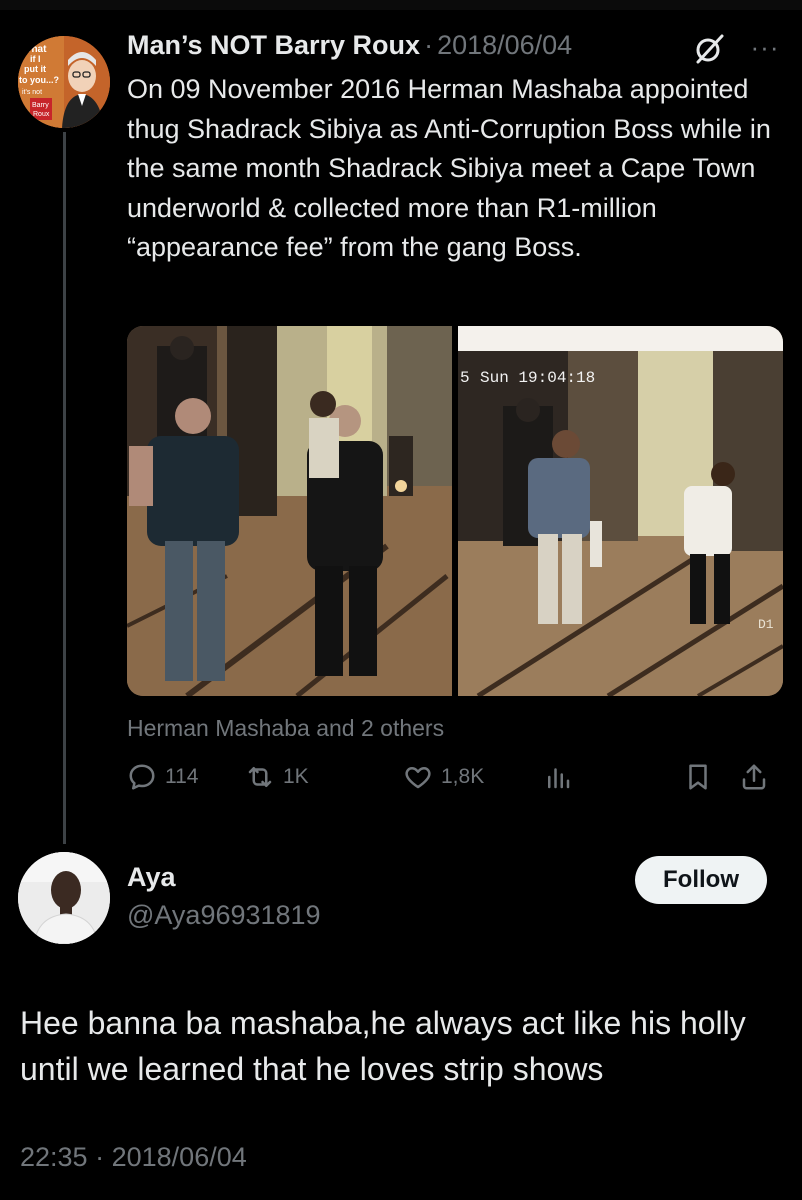 The width and height of the screenshot is (802, 1200). Describe the element at coordinates (710, 49) in the screenshot. I see `grok-icon` at that location.